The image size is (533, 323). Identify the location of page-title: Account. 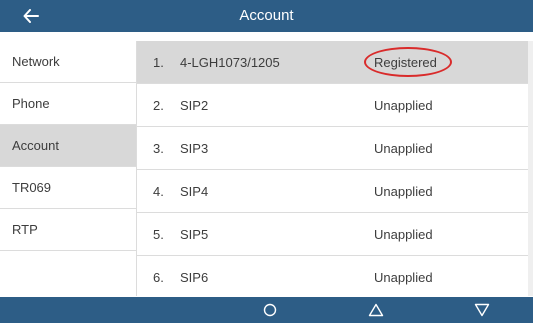
(266, 15).